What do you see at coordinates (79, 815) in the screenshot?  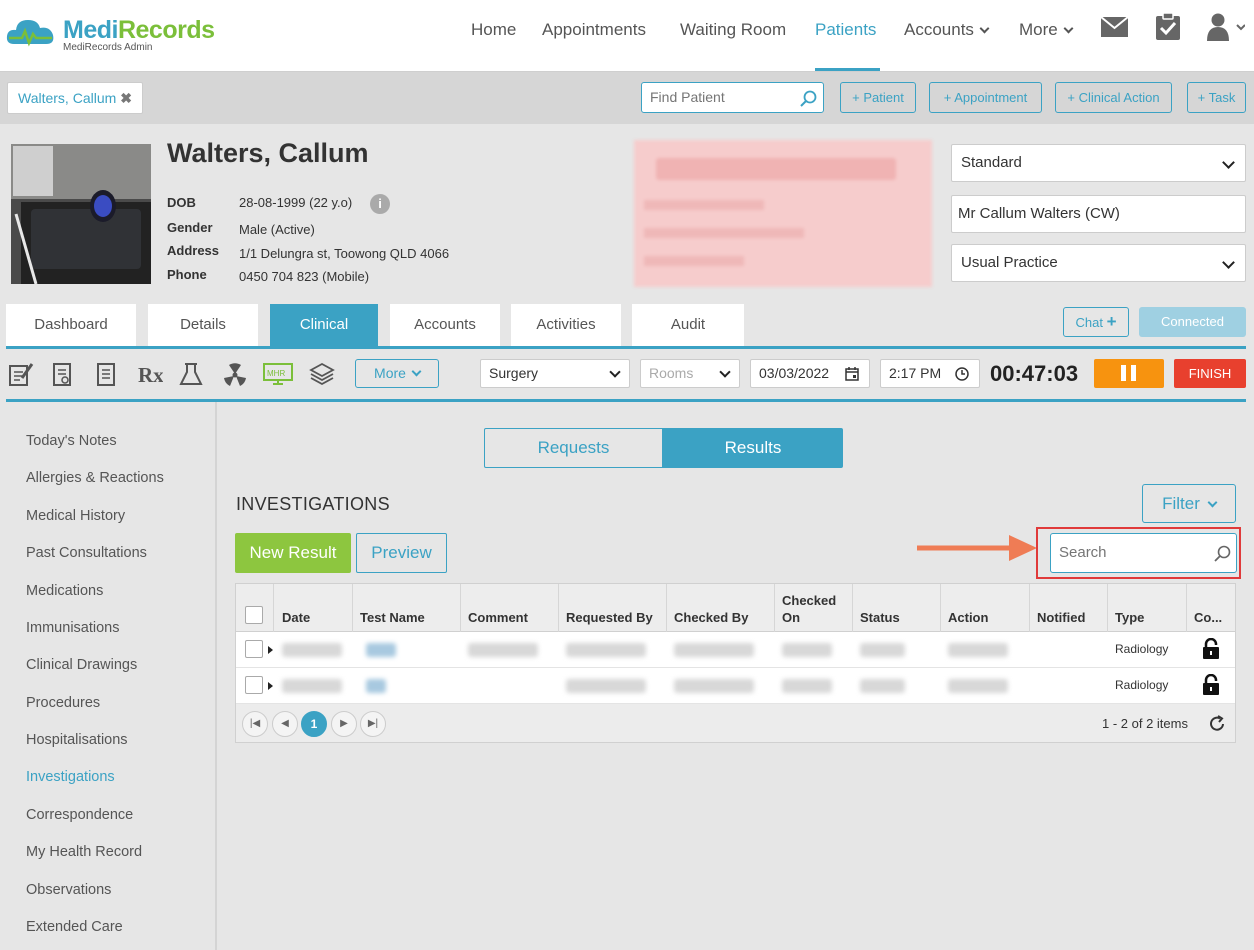 I see `sidebar-item-correspondence: Correspondence` at bounding box center [79, 815].